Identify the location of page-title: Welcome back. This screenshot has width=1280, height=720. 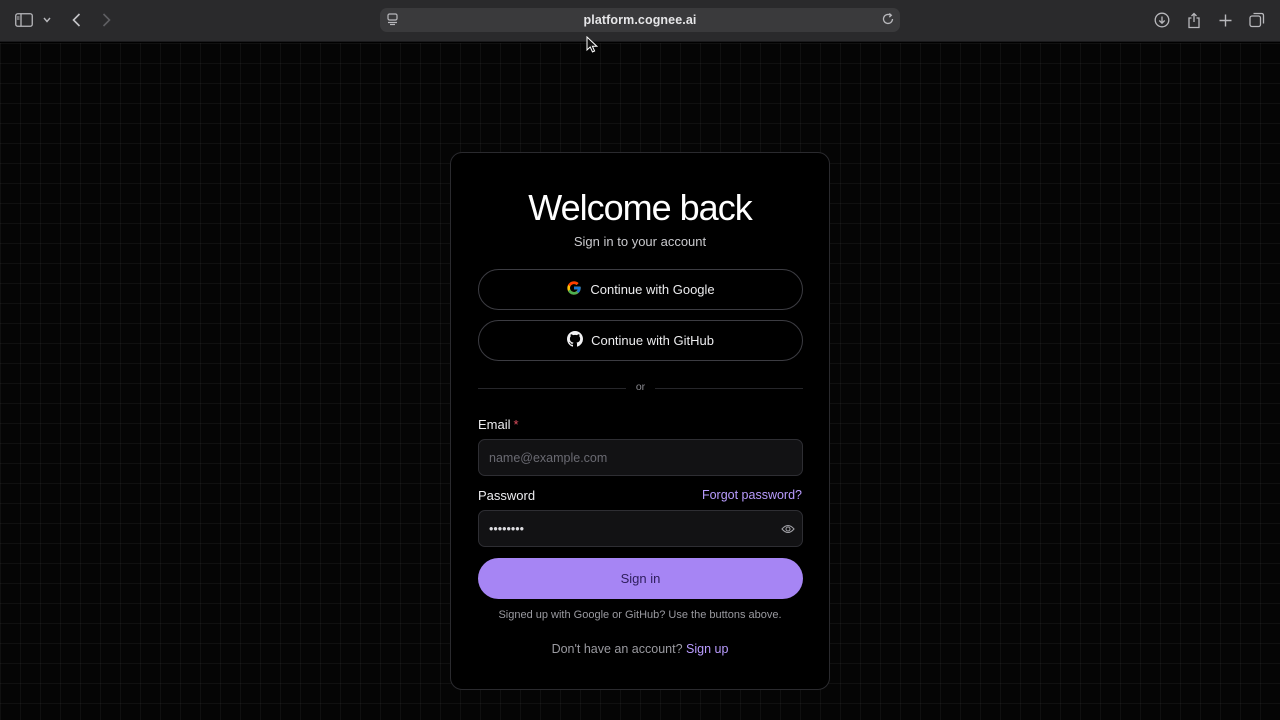
(640, 207).